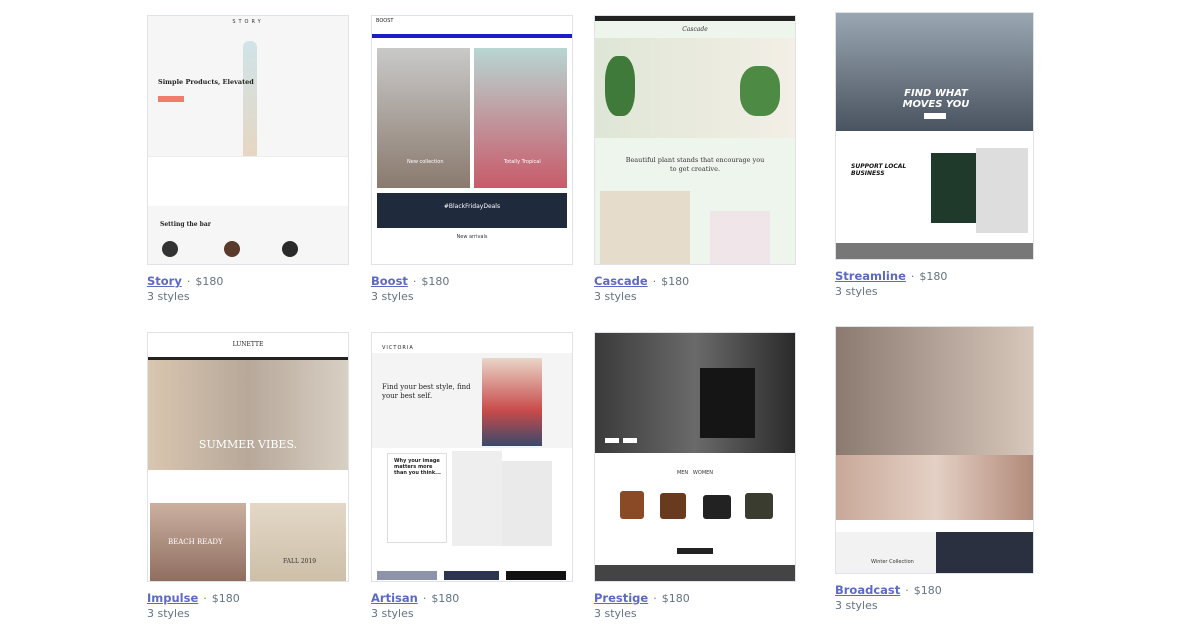 Image resolution: width=1200 pixels, height=627 pixels. What do you see at coordinates (164, 281) in the screenshot?
I see `theme-link-story: Story` at bounding box center [164, 281].